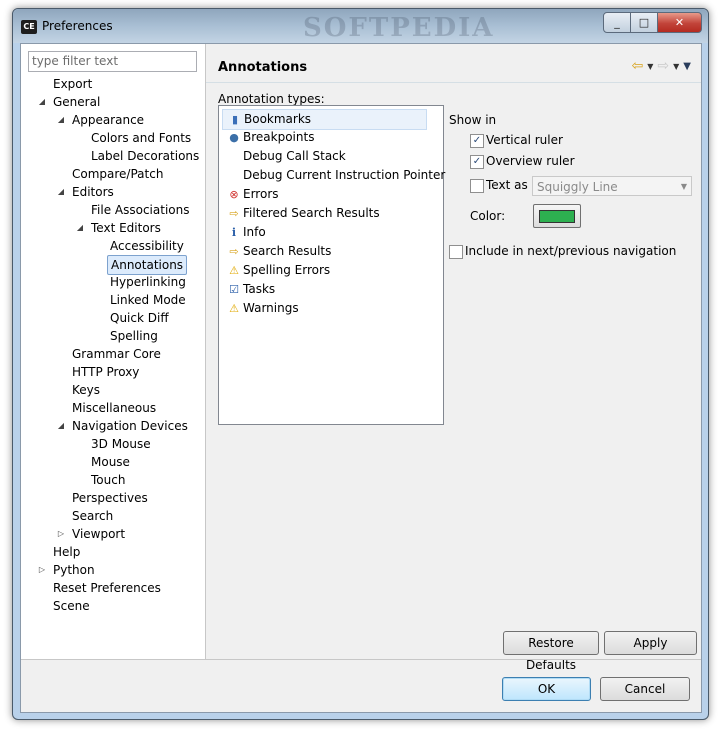 The width and height of the screenshot is (728, 733). Describe the element at coordinates (279, 137) in the screenshot. I see `annotation-type-label: Breakpoints` at that location.